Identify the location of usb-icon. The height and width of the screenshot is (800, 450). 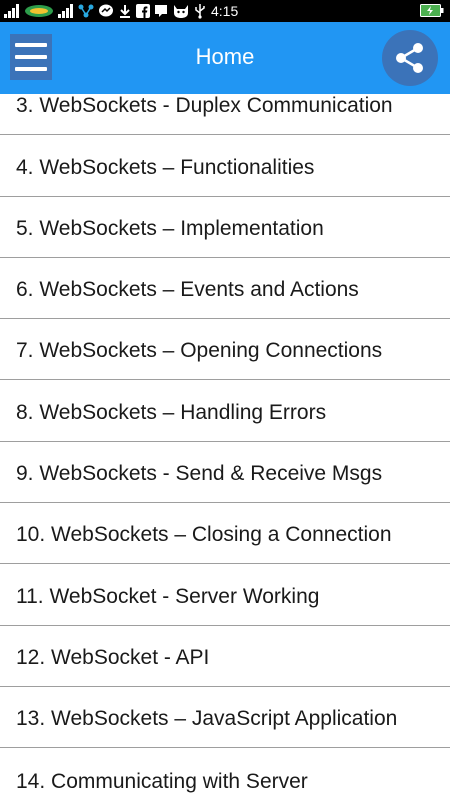
(200, 11).